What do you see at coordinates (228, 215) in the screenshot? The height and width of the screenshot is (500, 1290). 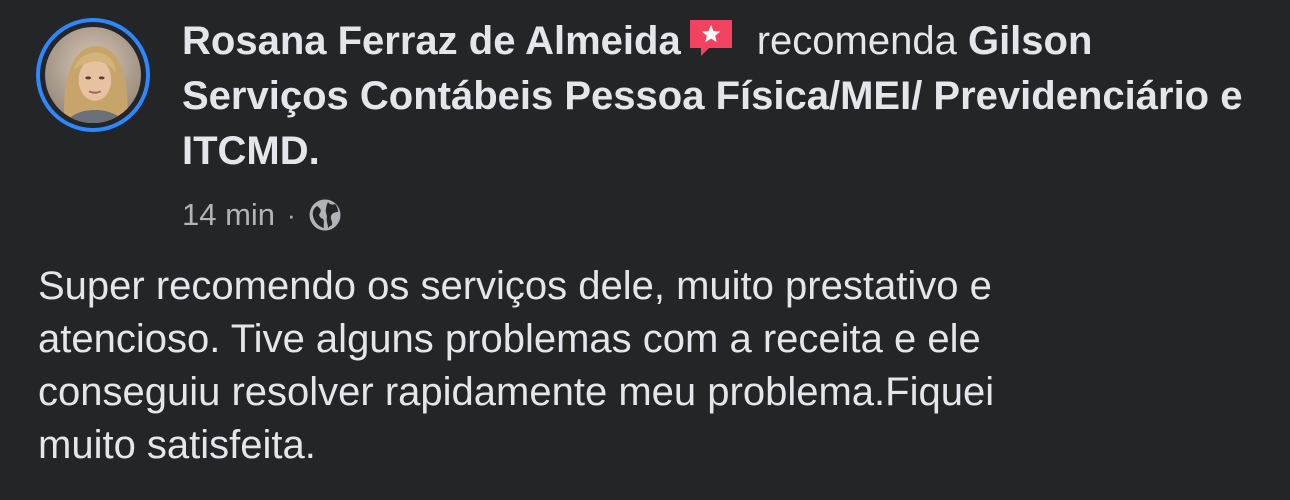 I see `post-timestamp: 14 min` at bounding box center [228, 215].